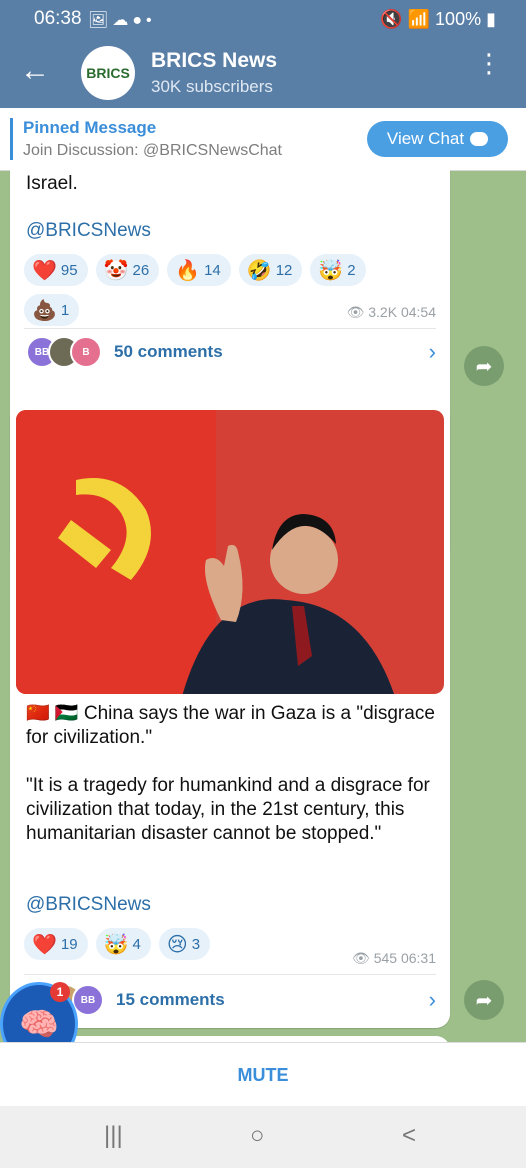 This screenshot has width=526, height=1168. I want to click on chat-bubble-icon, so click(479, 139).